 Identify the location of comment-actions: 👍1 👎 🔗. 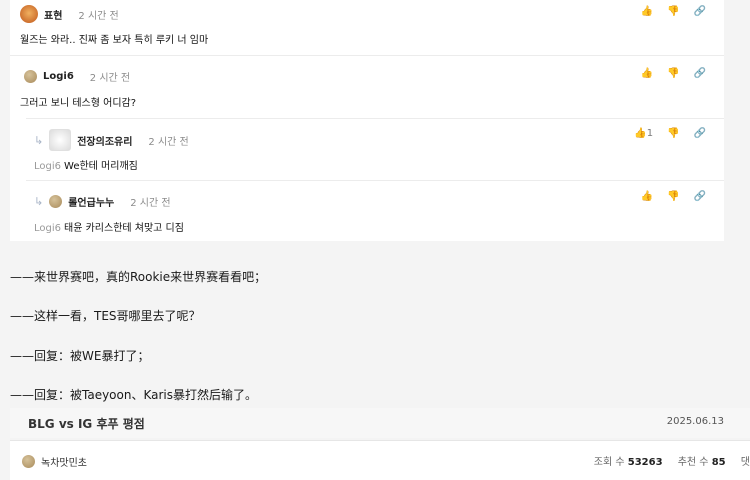
(670, 133).